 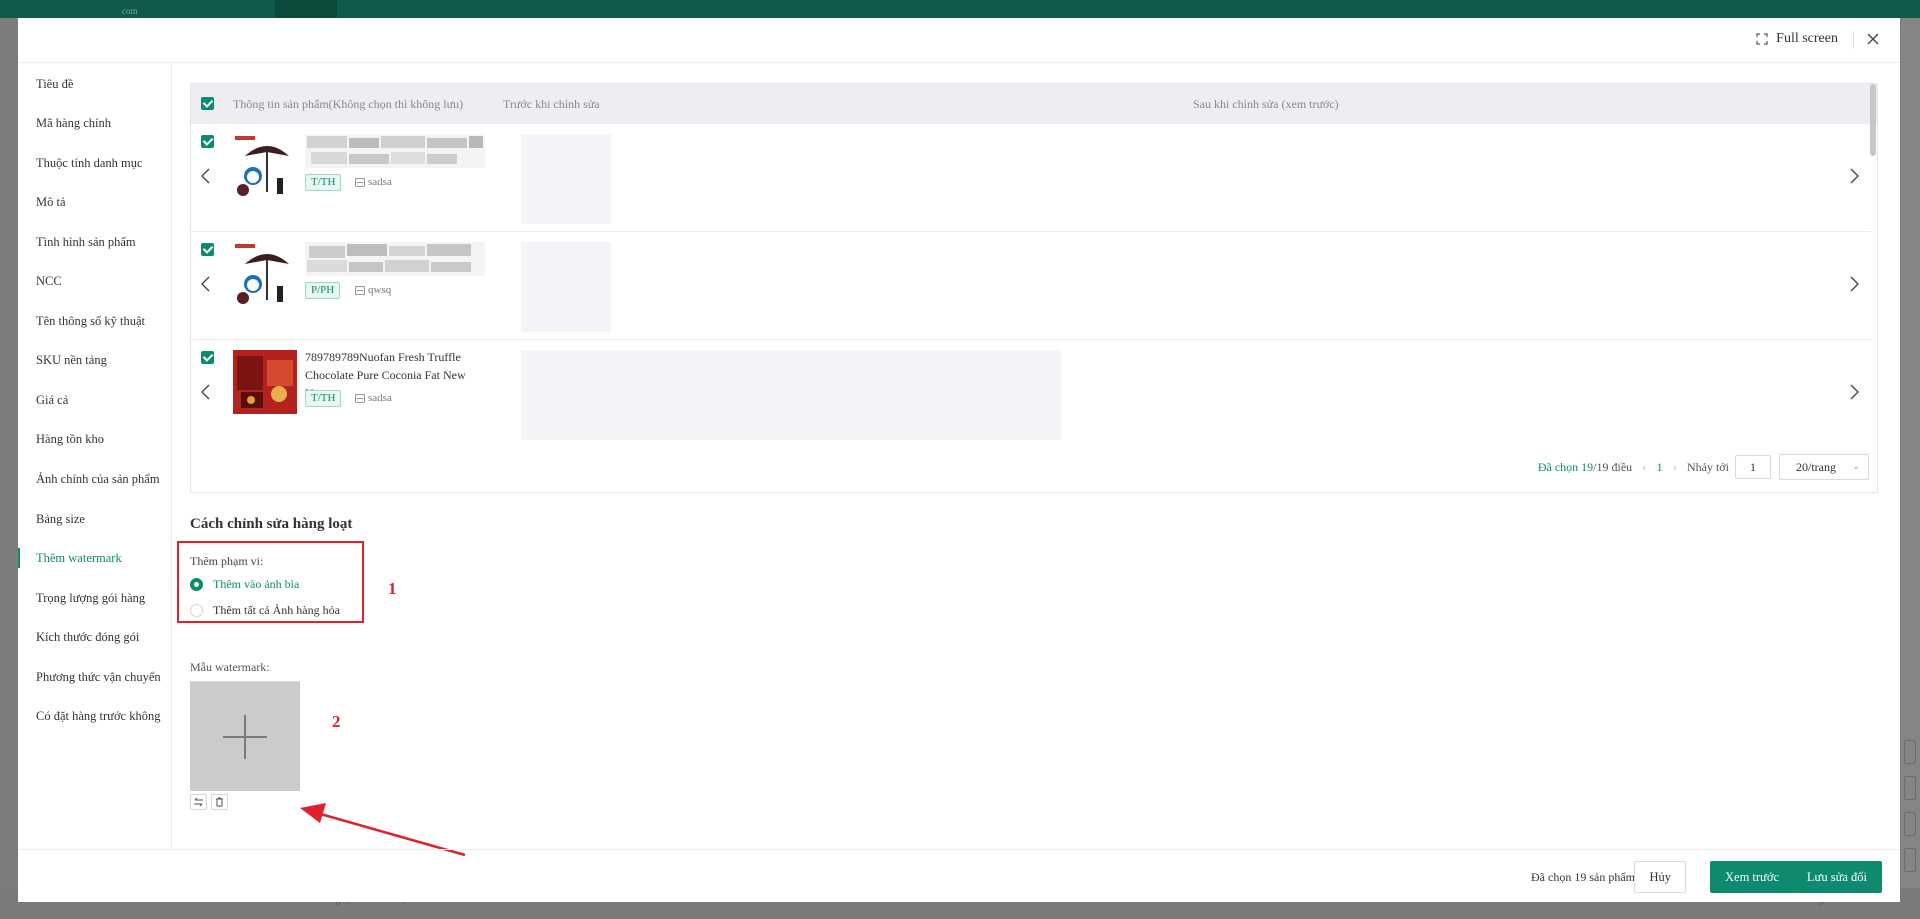 I want to click on sidebar-item-description: Mô tả, so click(x=95, y=202).